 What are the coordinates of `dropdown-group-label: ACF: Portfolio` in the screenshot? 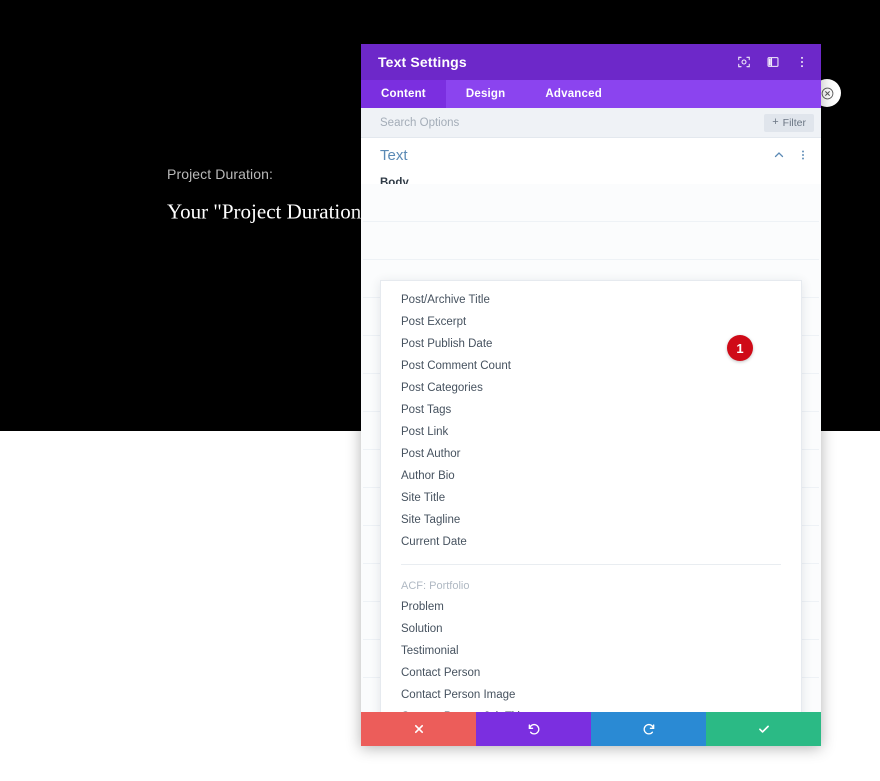 It's located at (435, 585).